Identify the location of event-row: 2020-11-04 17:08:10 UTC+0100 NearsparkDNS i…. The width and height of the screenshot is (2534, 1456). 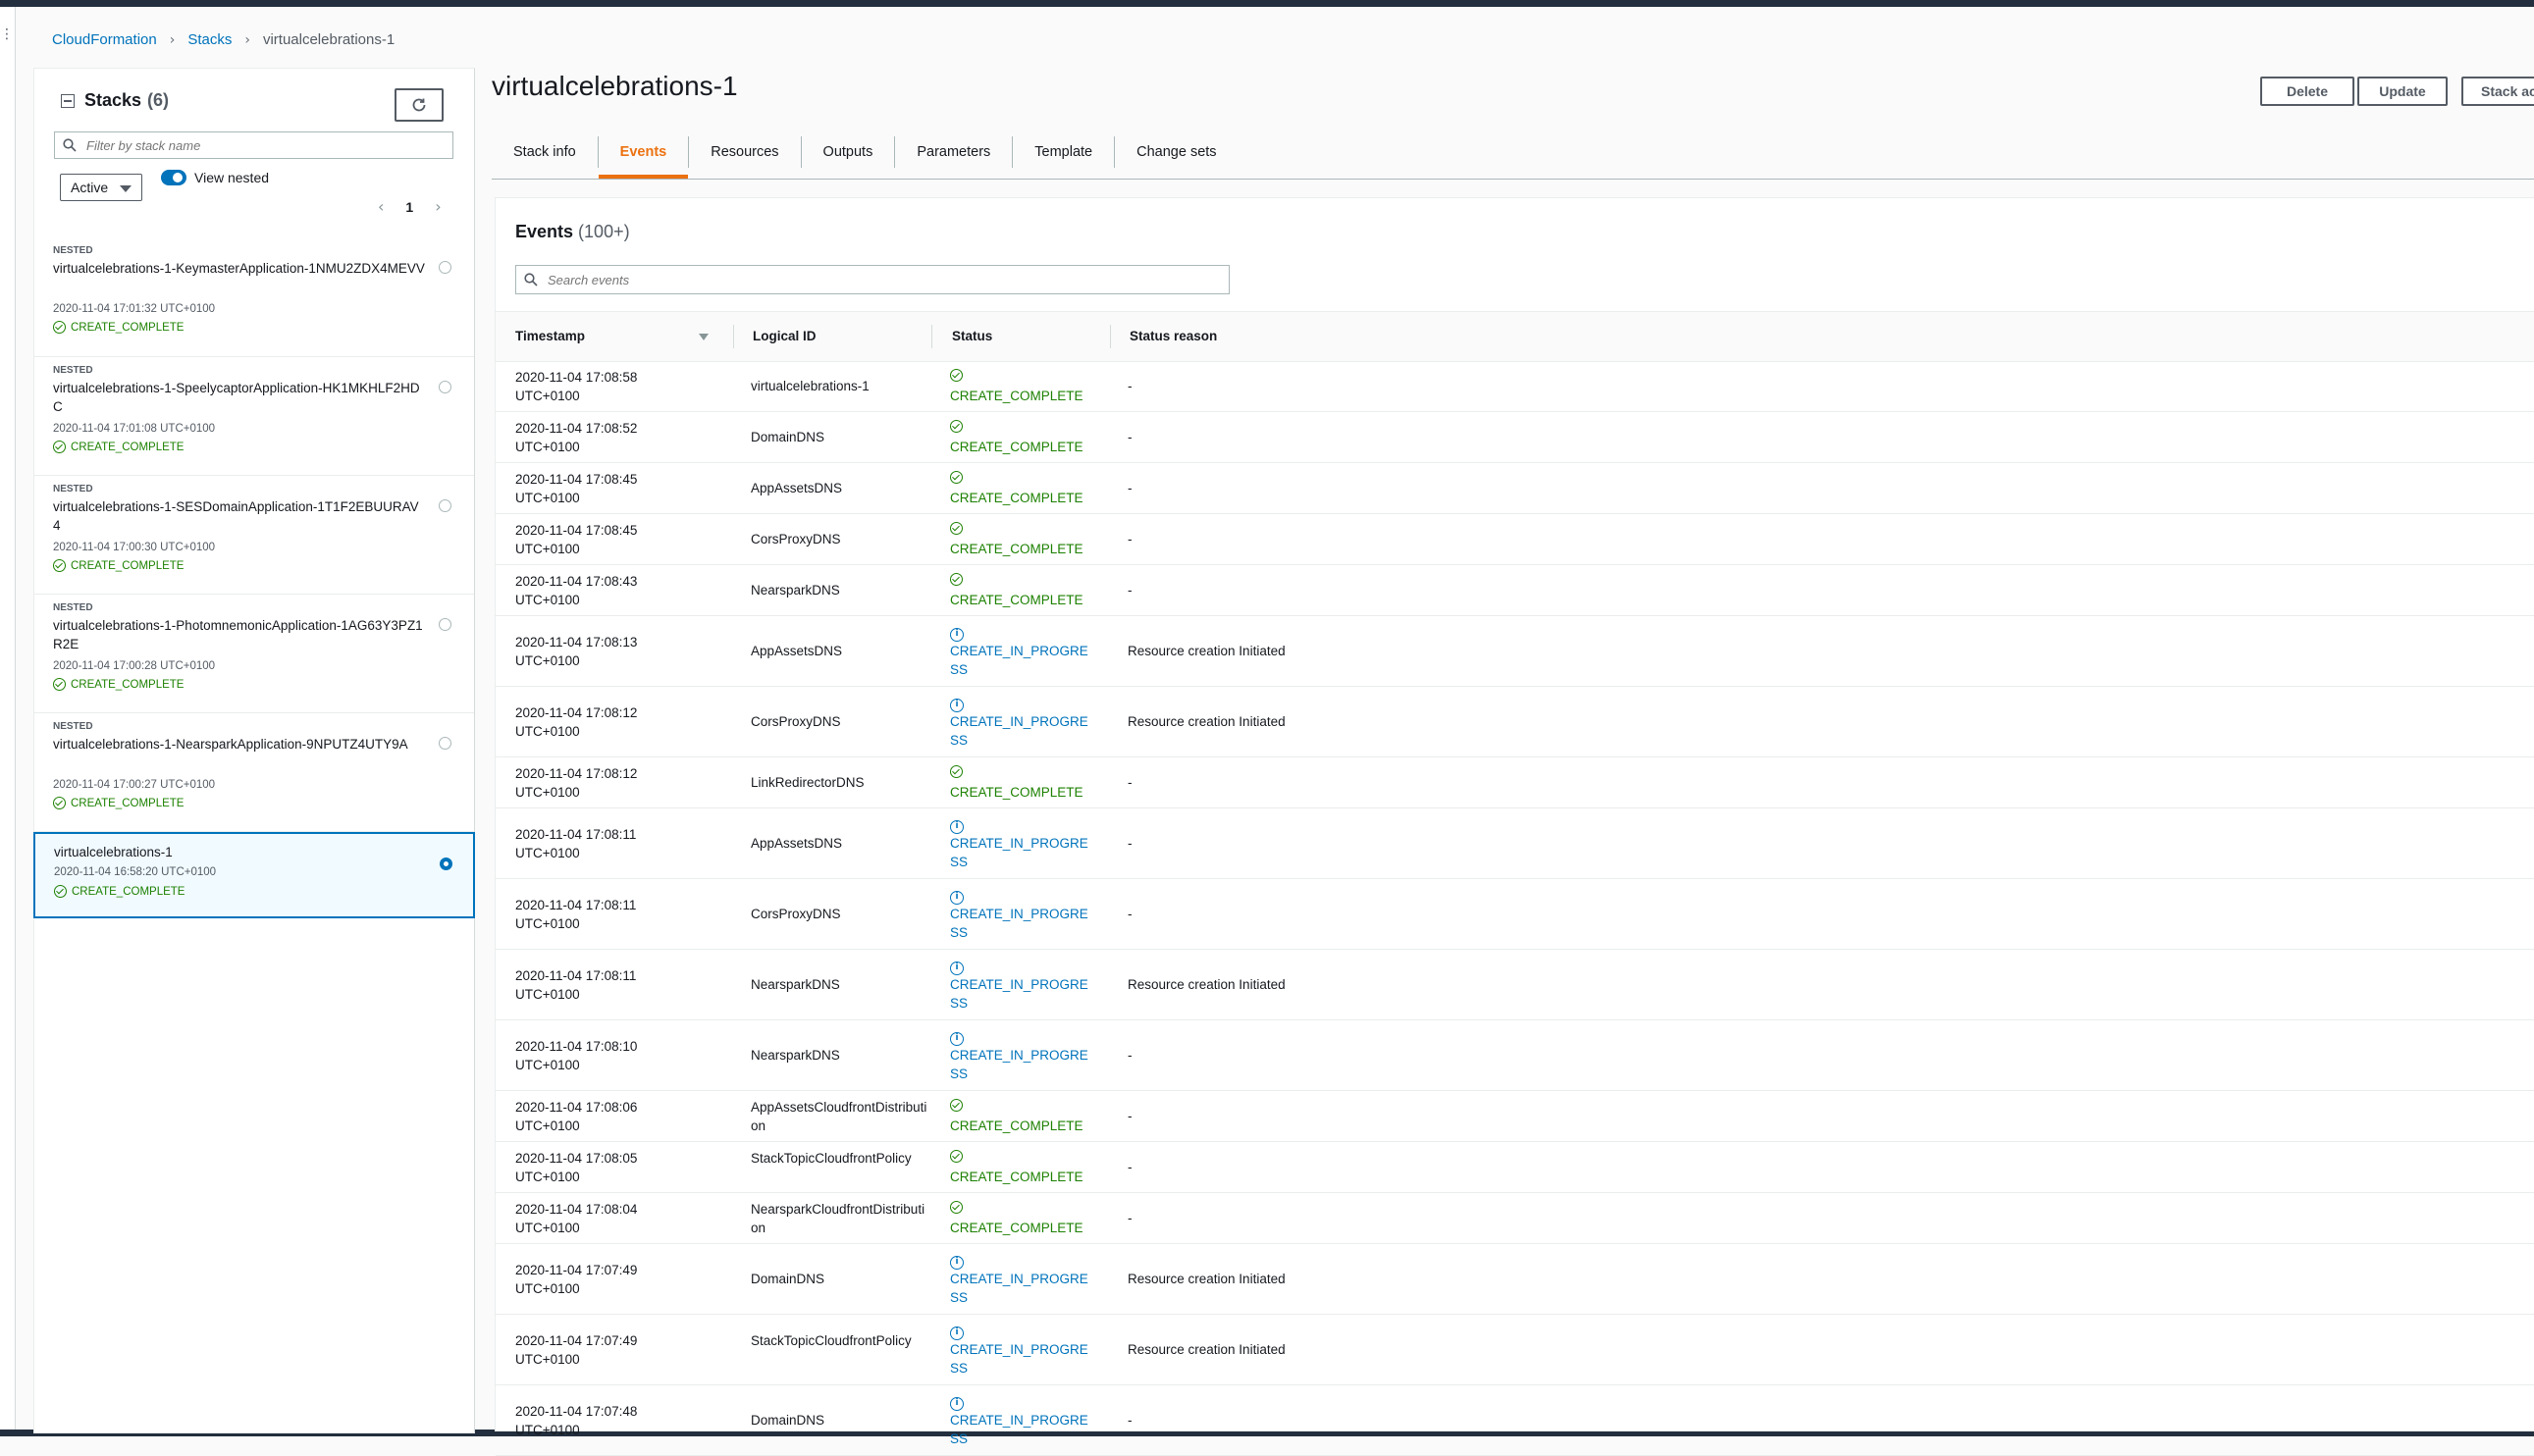
(1515, 1055).